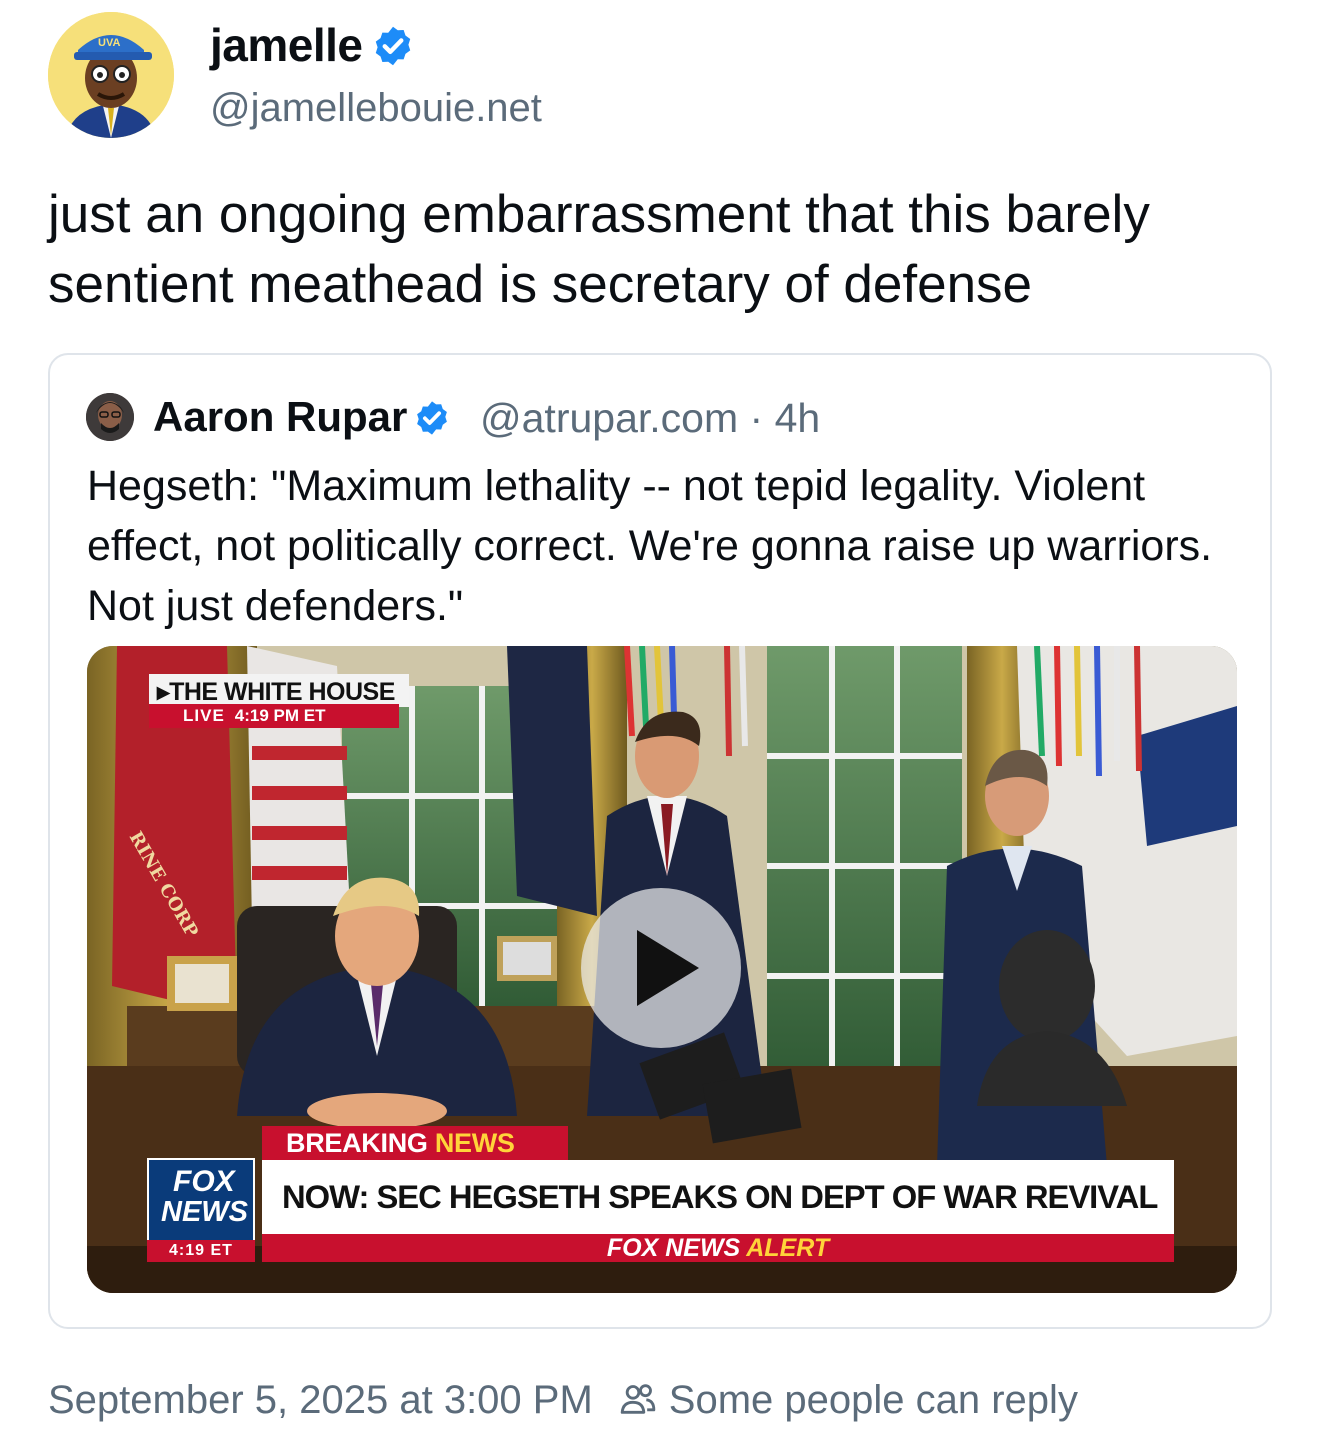  What do you see at coordinates (280, 715) in the screenshot?
I see `live-time: 4:19 PM ET` at bounding box center [280, 715].